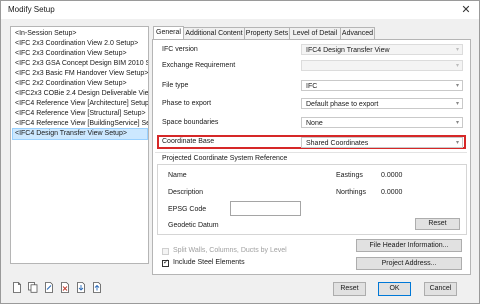 This screenshot has width=480, height=304. Describe the element at coordinates (165, 262) in the screenshot. I see `include-steel-checkbox` at that location.